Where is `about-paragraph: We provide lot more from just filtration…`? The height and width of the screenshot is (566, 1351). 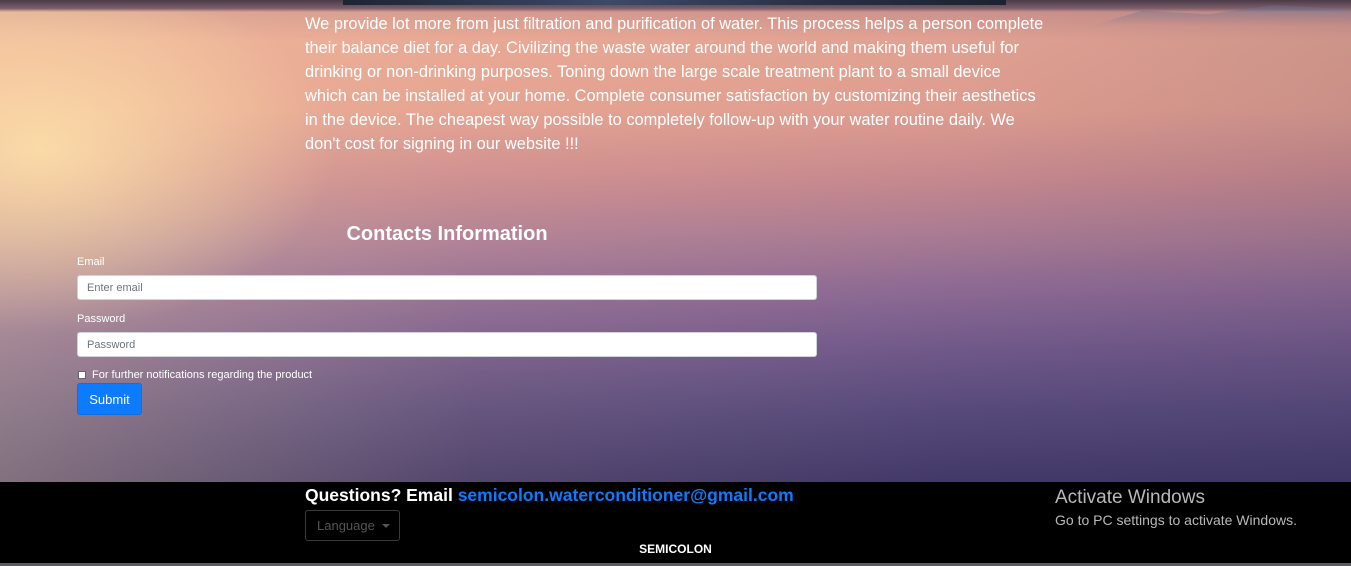 about-paragraph: We provide lot more from just filtration… is located at coordinates (674, 84).